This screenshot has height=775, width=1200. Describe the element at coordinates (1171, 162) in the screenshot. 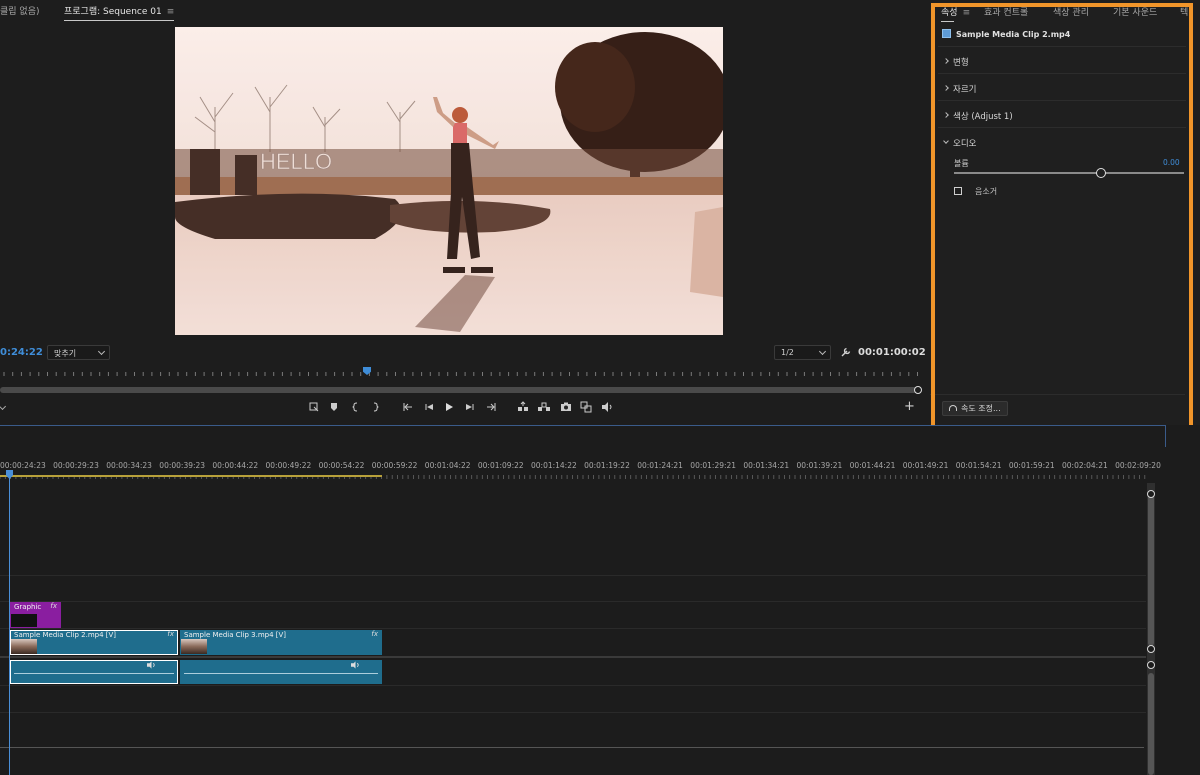

I see `volume-value: 0.00` at that location.